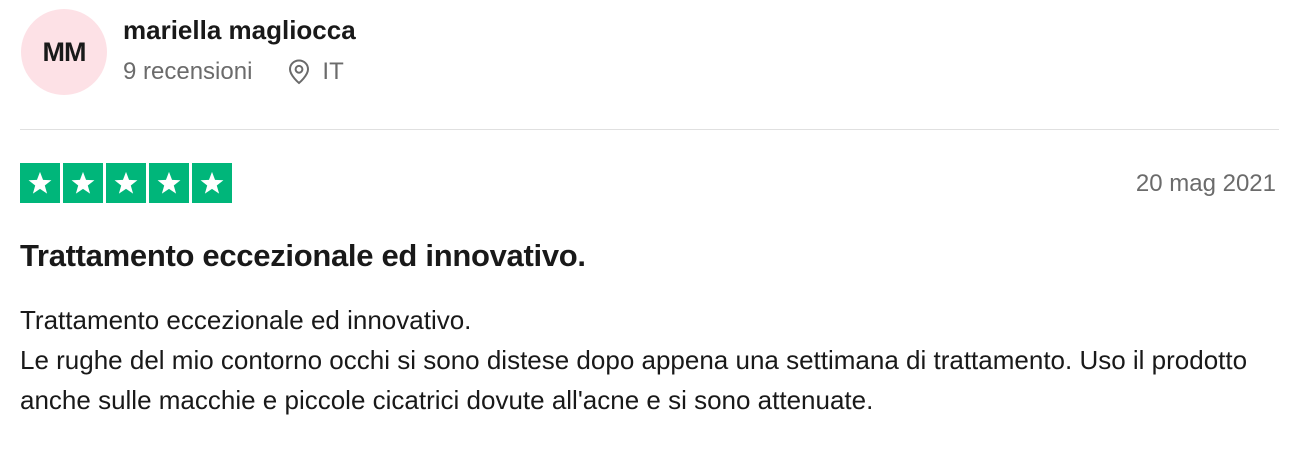 This screenshot has height=466, width=1306. Describe the element at coordinates (246, 320) in the screenshot. I see `review-body-line: Trattamento eccezionale ed innovativo.` at that location.